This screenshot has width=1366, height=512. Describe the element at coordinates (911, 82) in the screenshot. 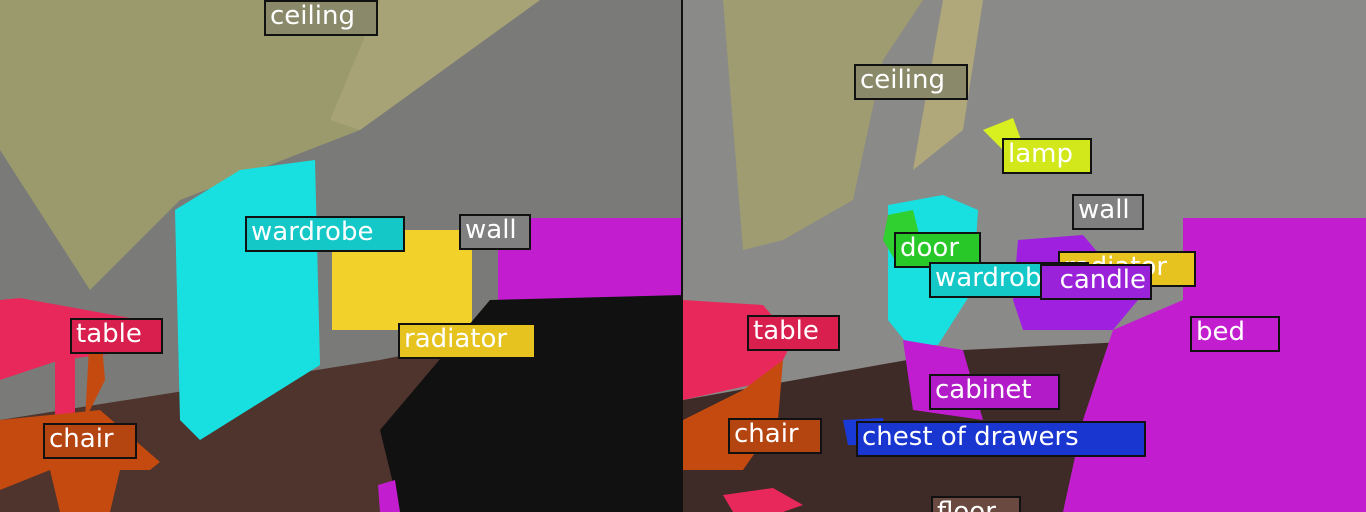

I see `label-right-ceiling: ceiling` at that location.